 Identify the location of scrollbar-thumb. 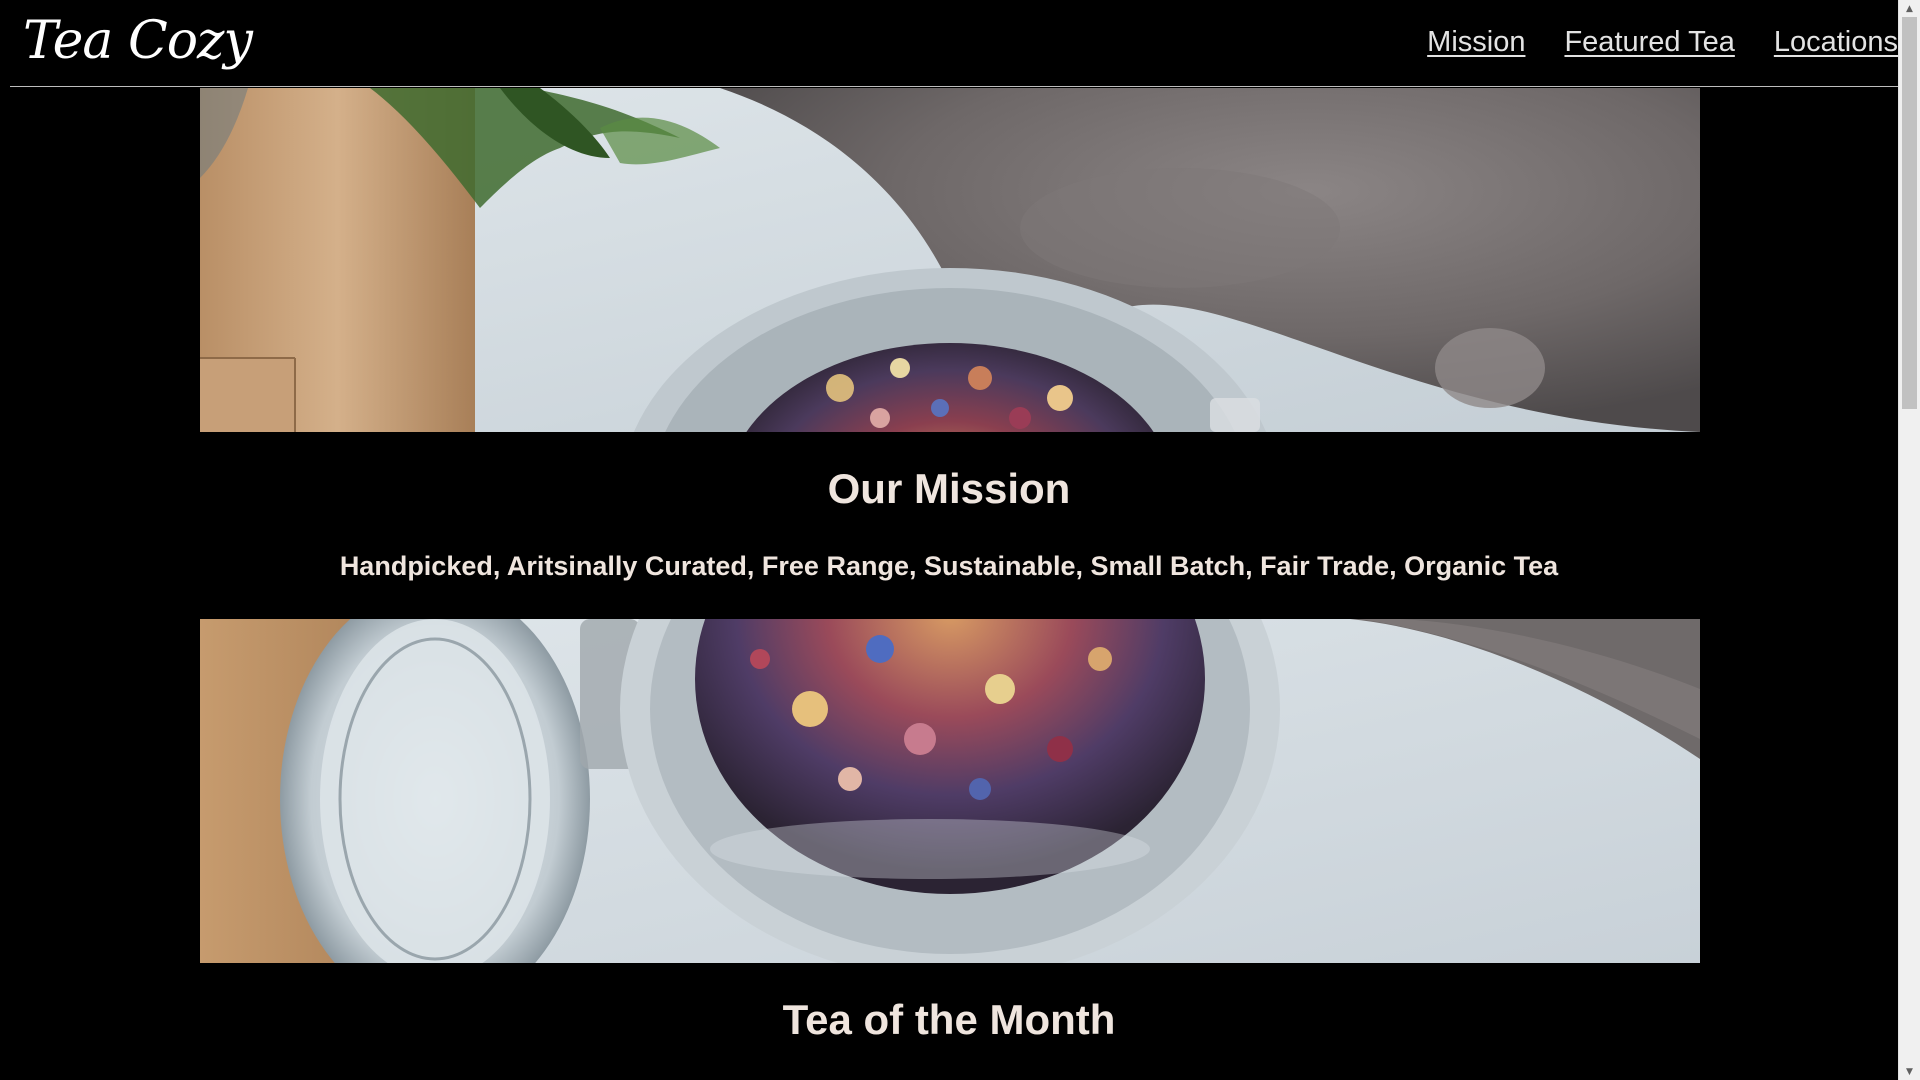
(1909, 213).